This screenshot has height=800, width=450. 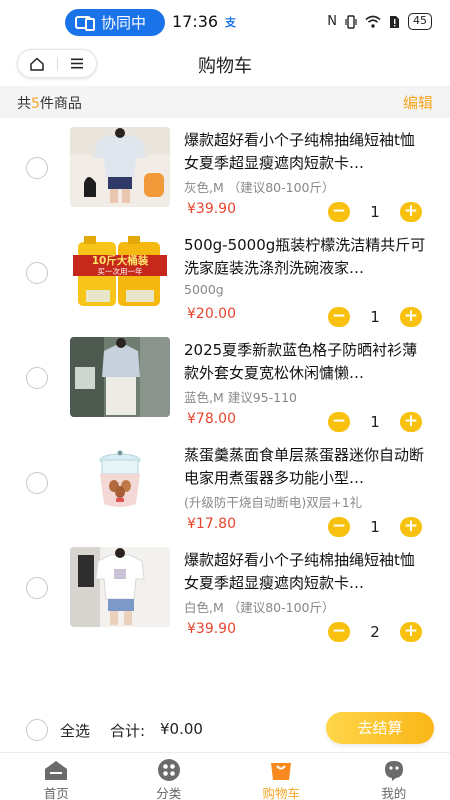 What do you see at coordinates (169, 793) in the screenshot?
I see `tab-label: 分类` at bounding box center [169, 793].